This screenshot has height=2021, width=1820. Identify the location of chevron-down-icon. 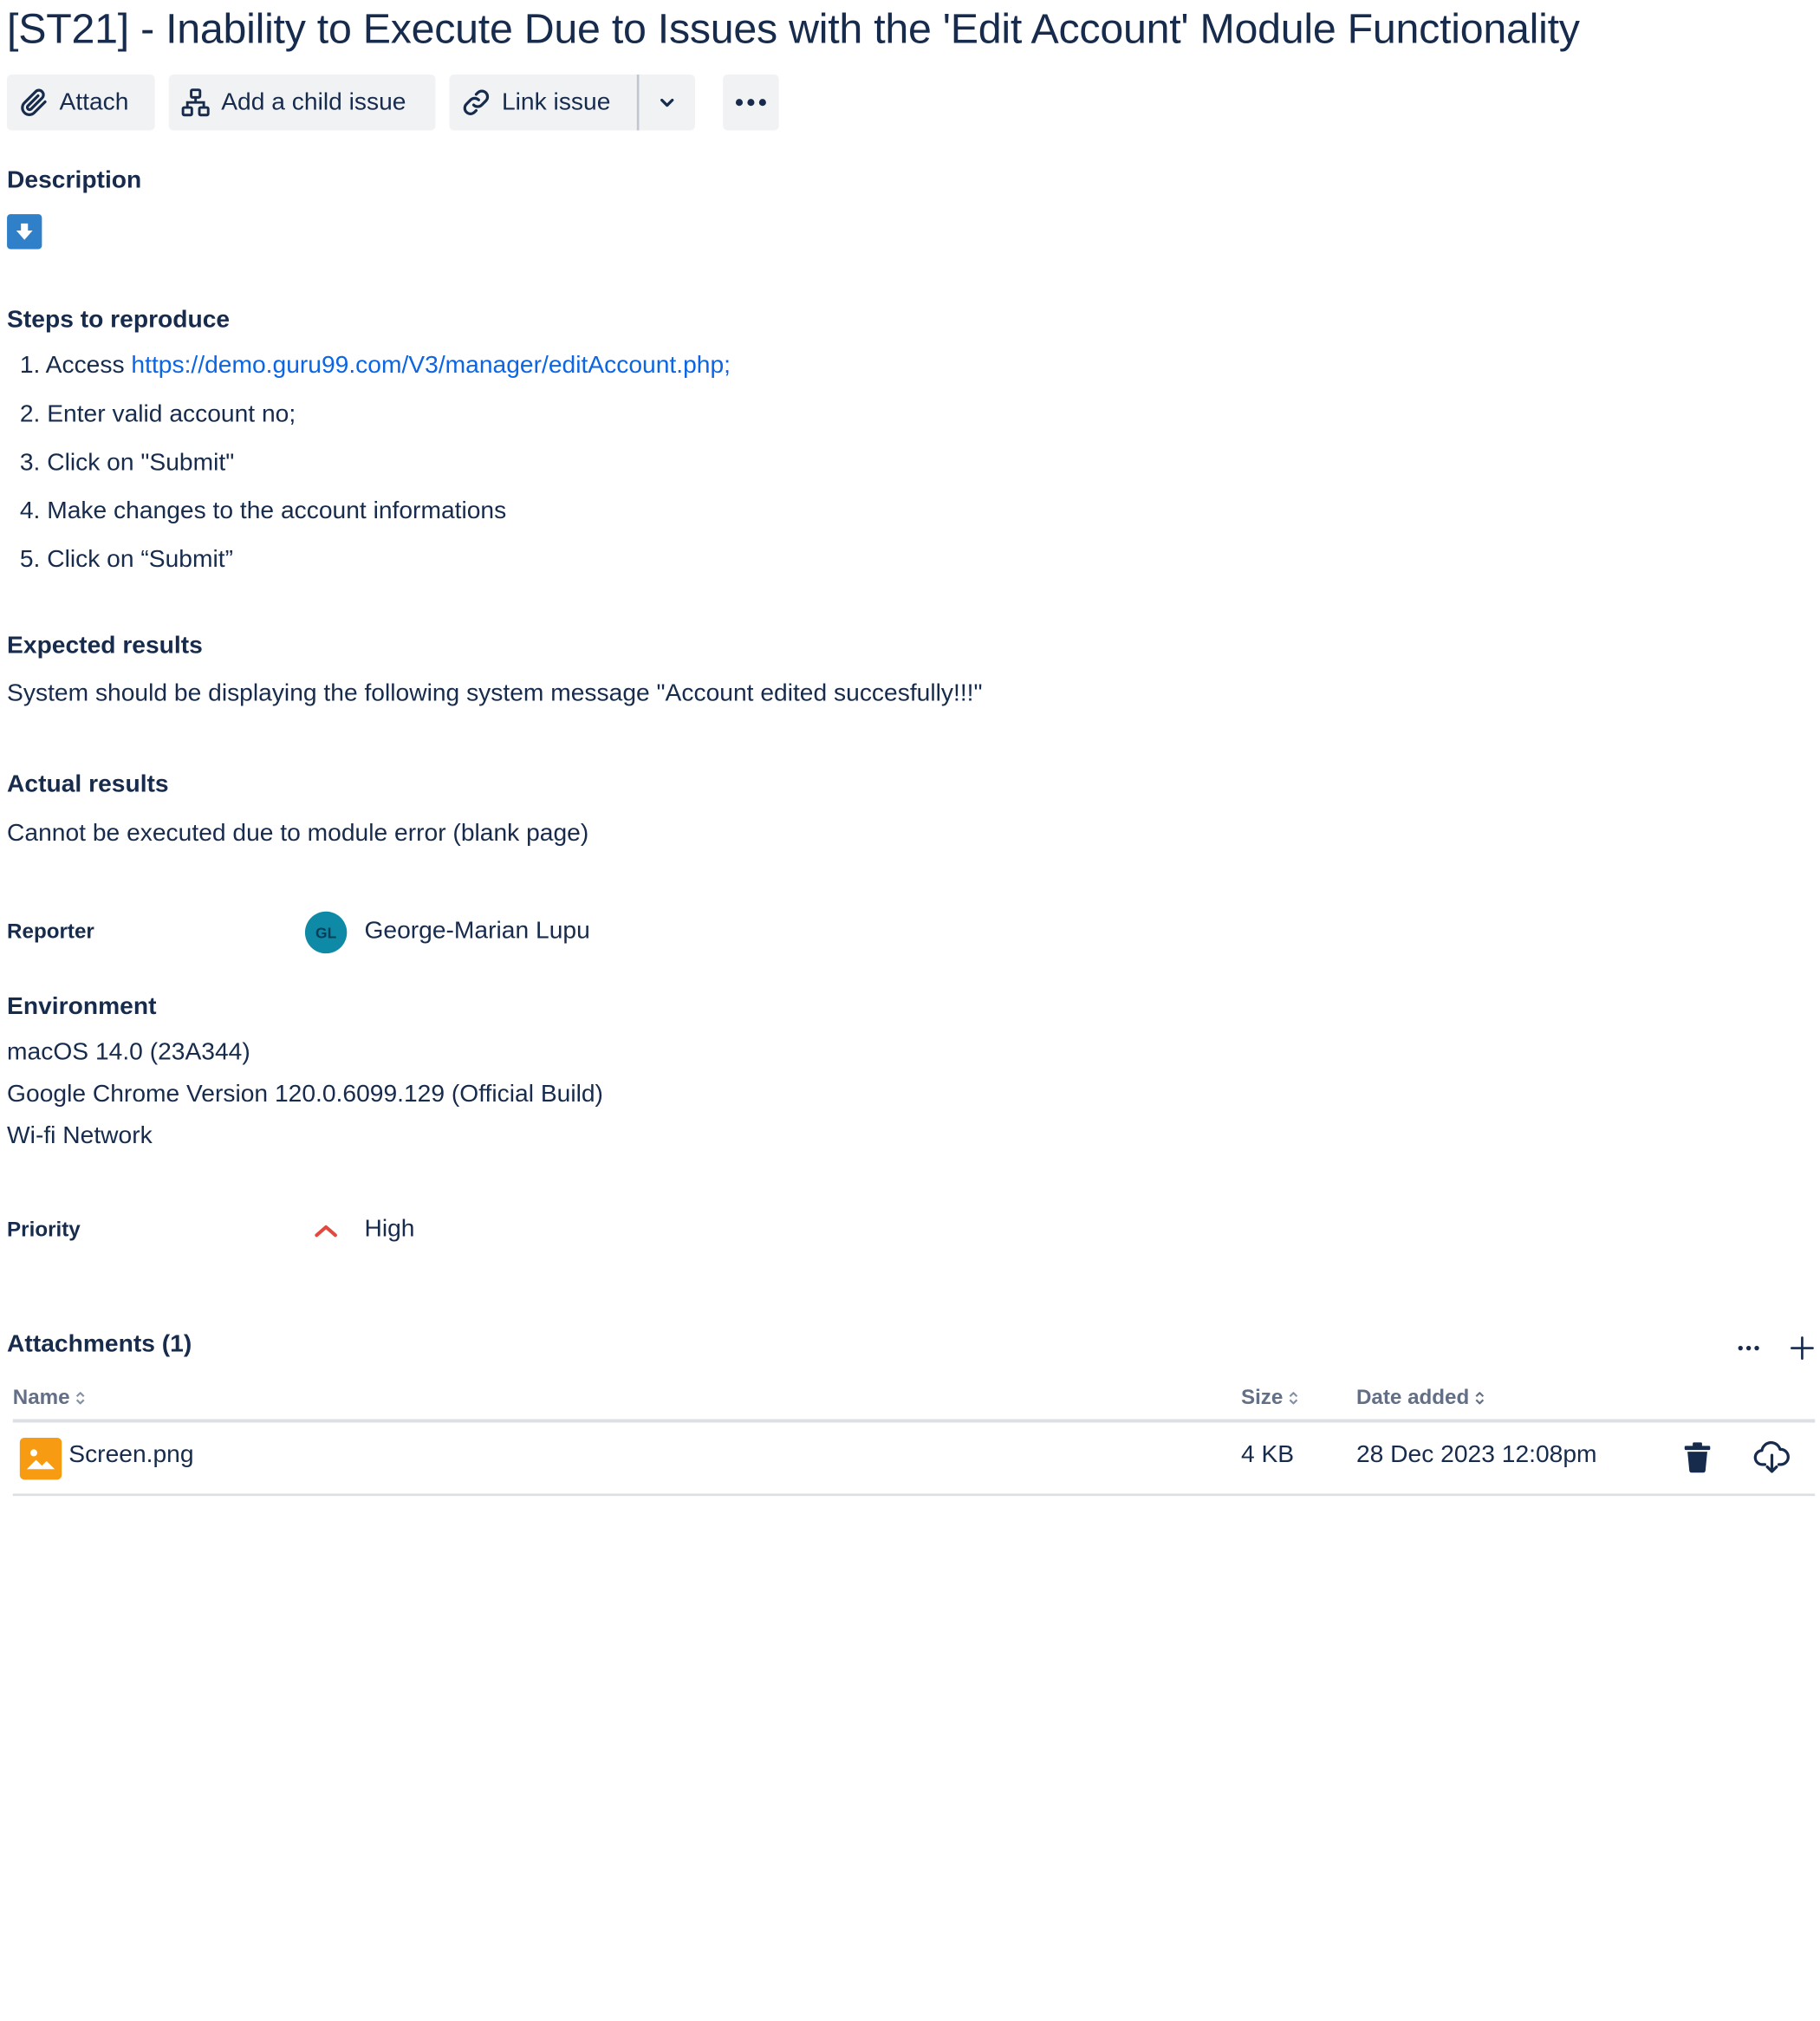
(667, 103).